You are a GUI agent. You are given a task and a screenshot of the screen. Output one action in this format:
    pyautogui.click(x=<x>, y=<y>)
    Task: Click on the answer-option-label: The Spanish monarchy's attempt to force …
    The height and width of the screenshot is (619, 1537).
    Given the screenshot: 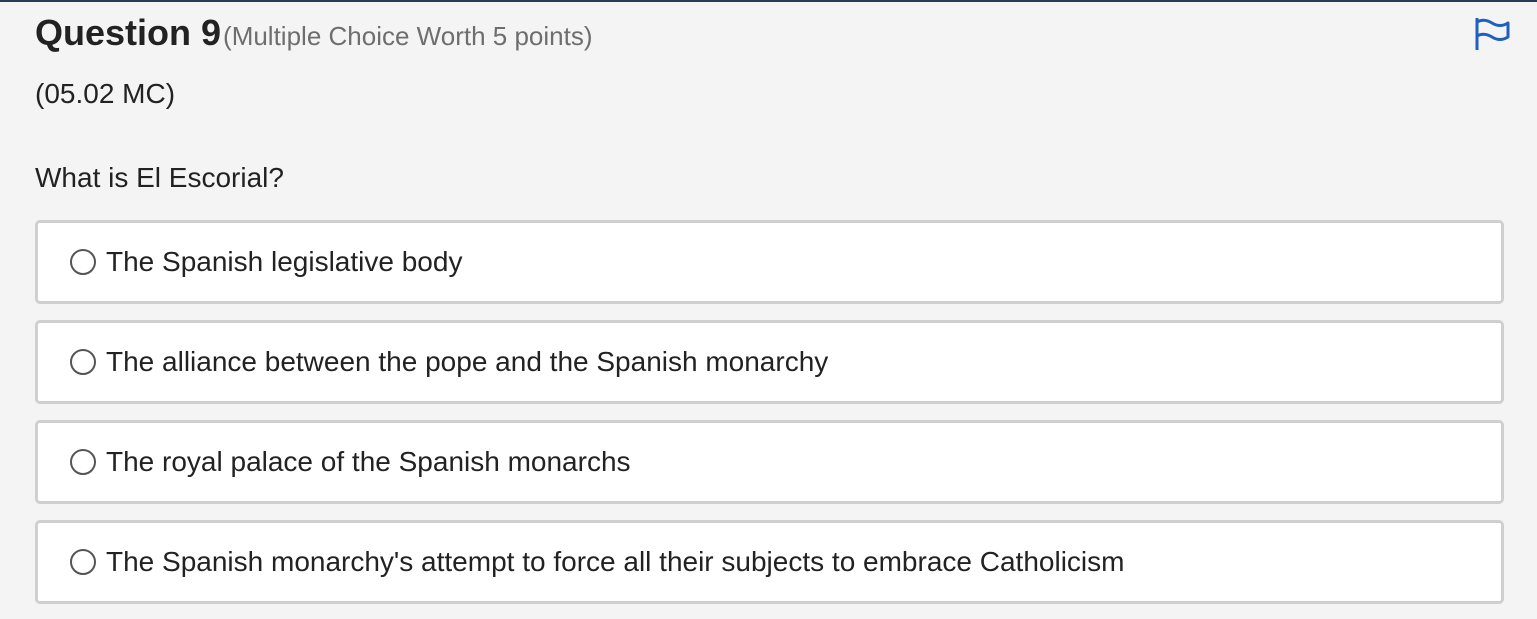 What is the action you would take?
    pyautogui.click(x=615, y=561)
    